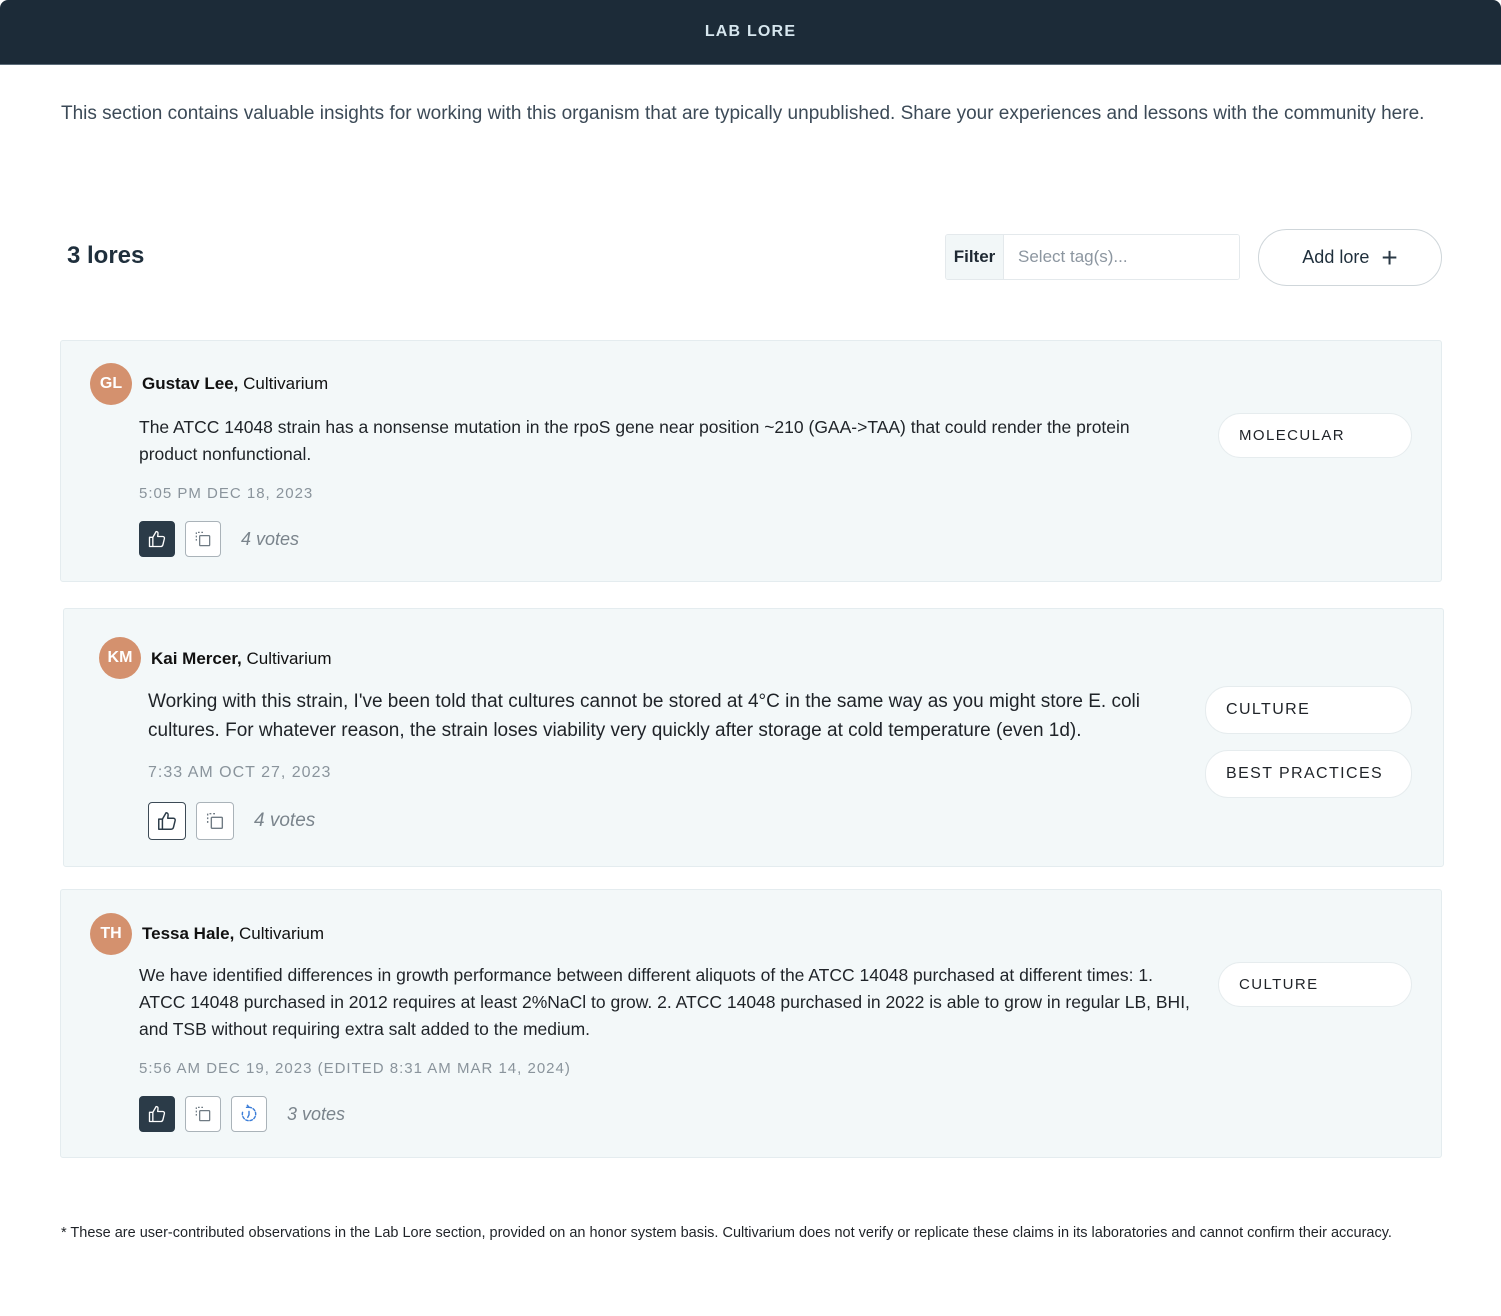 The image size is (1501, 1316). What do you see at coordinates (975, 257) in the screenshot?
I see `filter-label: Filter` at bounding box center [975, 257].